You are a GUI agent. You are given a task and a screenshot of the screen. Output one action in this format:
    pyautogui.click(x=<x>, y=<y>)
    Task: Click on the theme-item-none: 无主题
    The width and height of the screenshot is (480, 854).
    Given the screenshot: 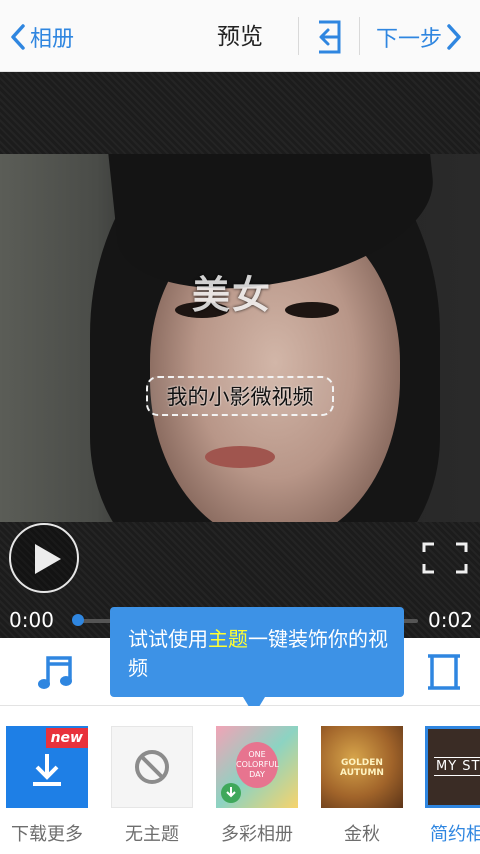 What is the action you would take?
    pyautogui.click(x=152, y=786)
    